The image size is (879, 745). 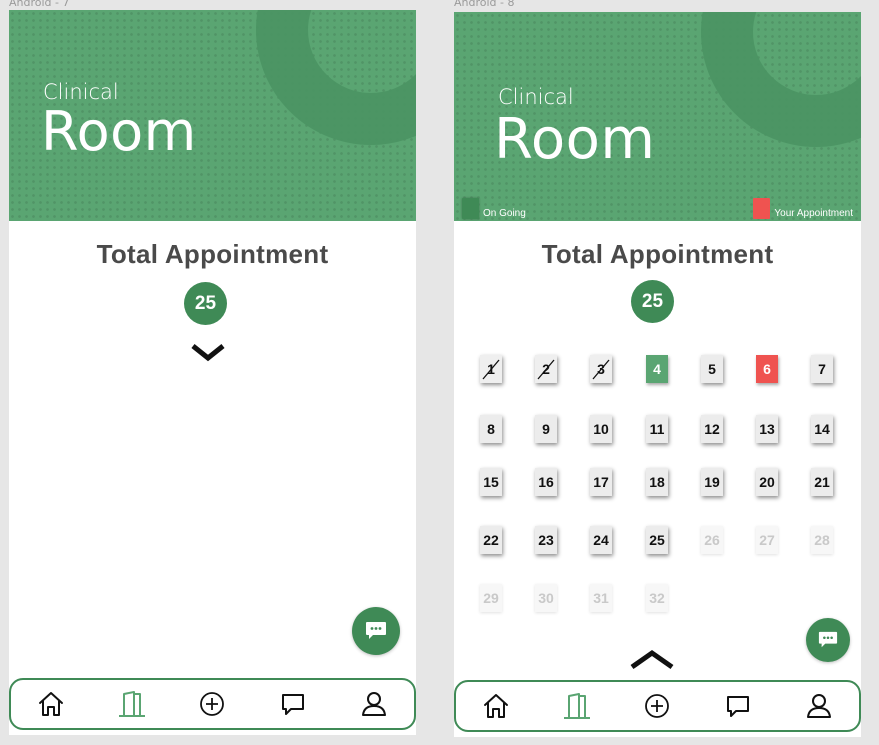 What do you see at coordinates (546, 482) in the screenshot?
I see `appointment-slot-16: 16` at bounding box center [546, 482].